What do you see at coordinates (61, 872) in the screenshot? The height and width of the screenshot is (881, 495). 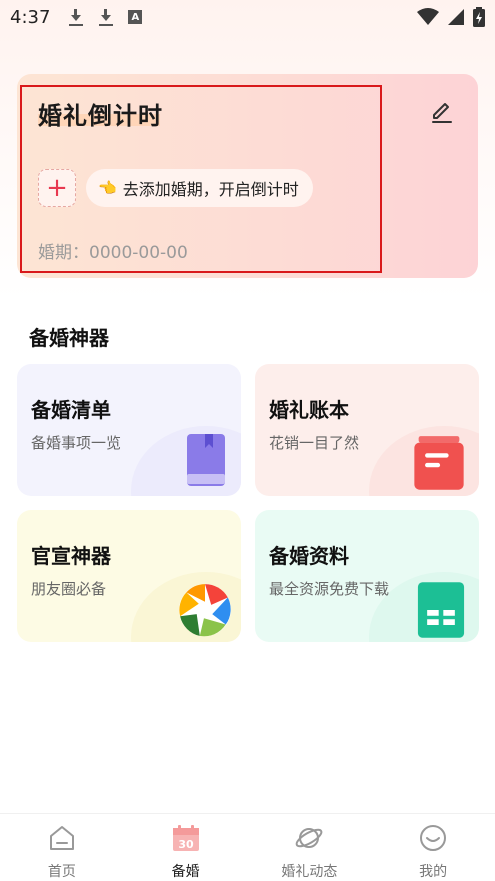 I see `nav-label: 首页` at bounding box center [61, 872].